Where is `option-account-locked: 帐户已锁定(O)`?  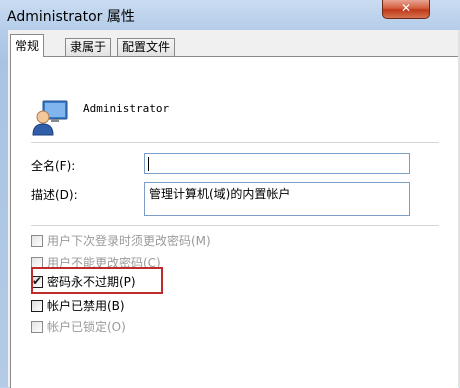 option-account-locked: 帐户已锁定(O) is located at coordinates (78, 327).